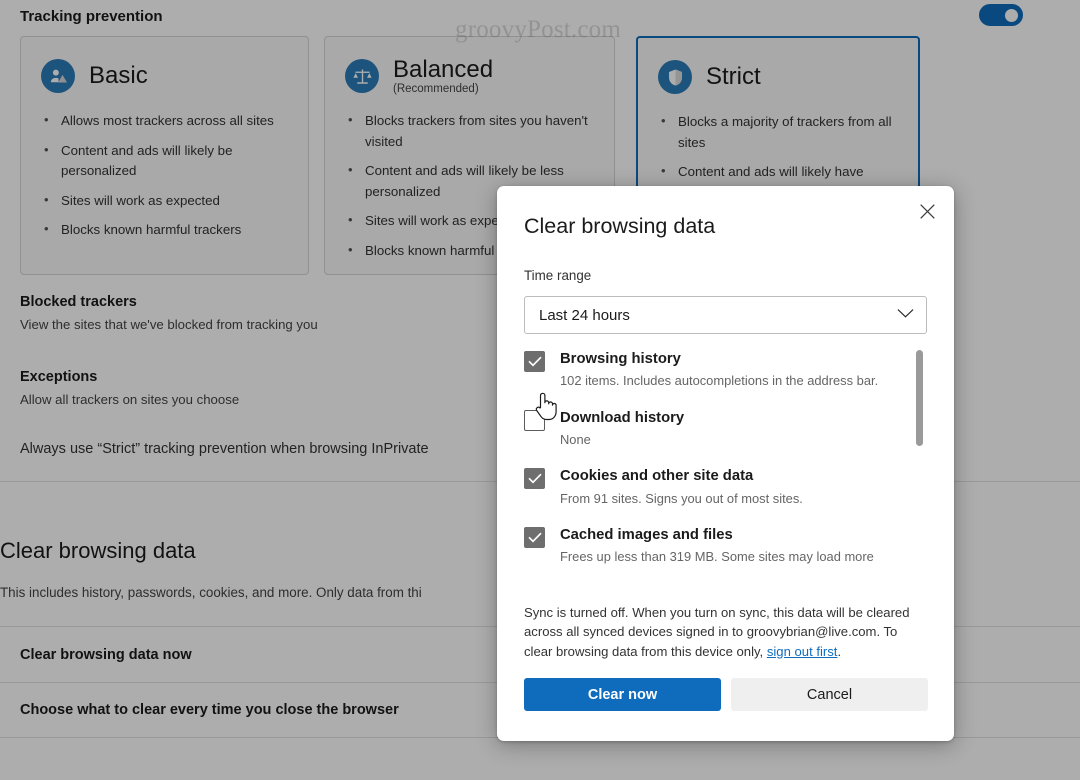 This screenshot has width=1080, height=780. Describe the element at coordinates (646, 534) in the screenshot. I see `checkbox-label: Cached images and files` at that location.